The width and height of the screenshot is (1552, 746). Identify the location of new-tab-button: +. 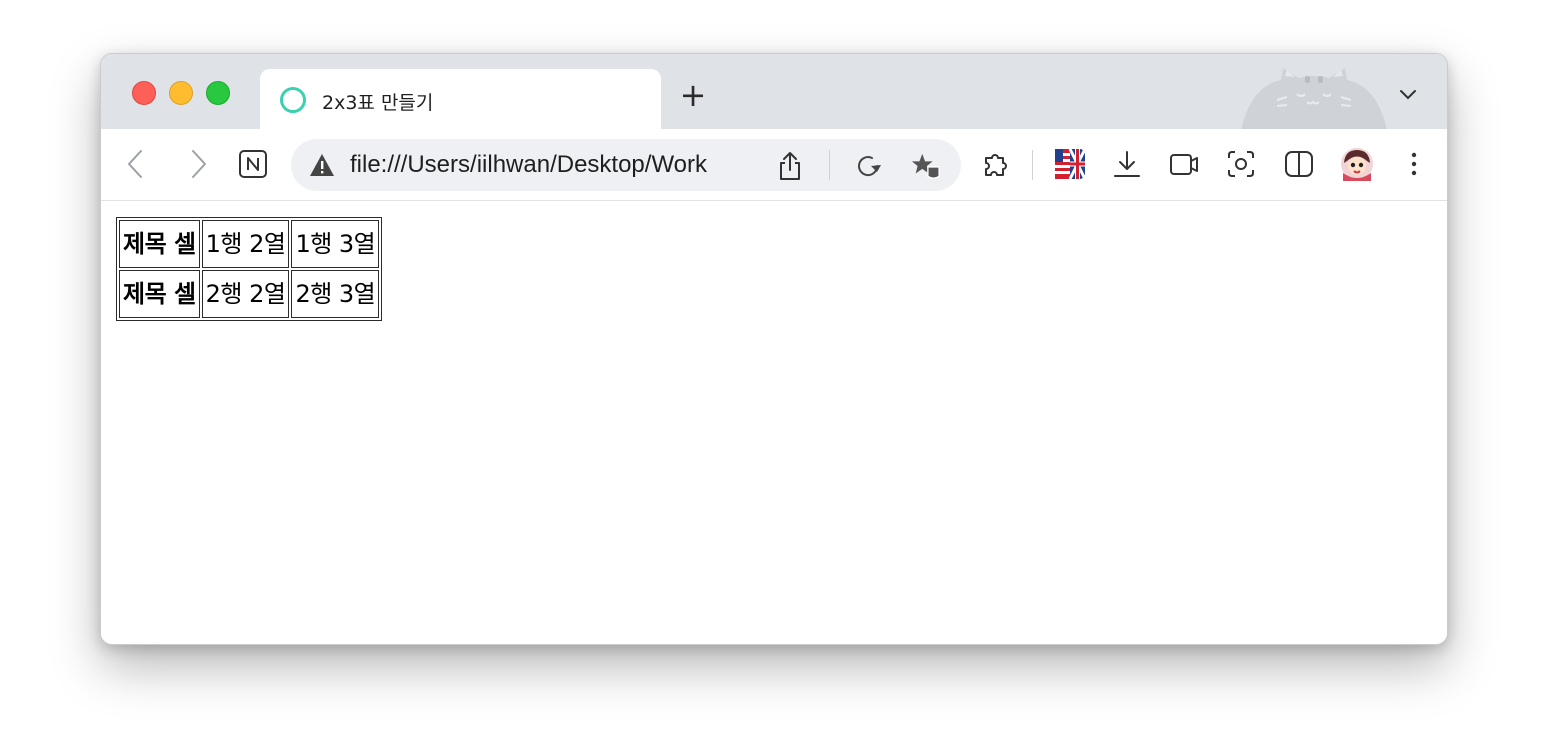
(693, 95).